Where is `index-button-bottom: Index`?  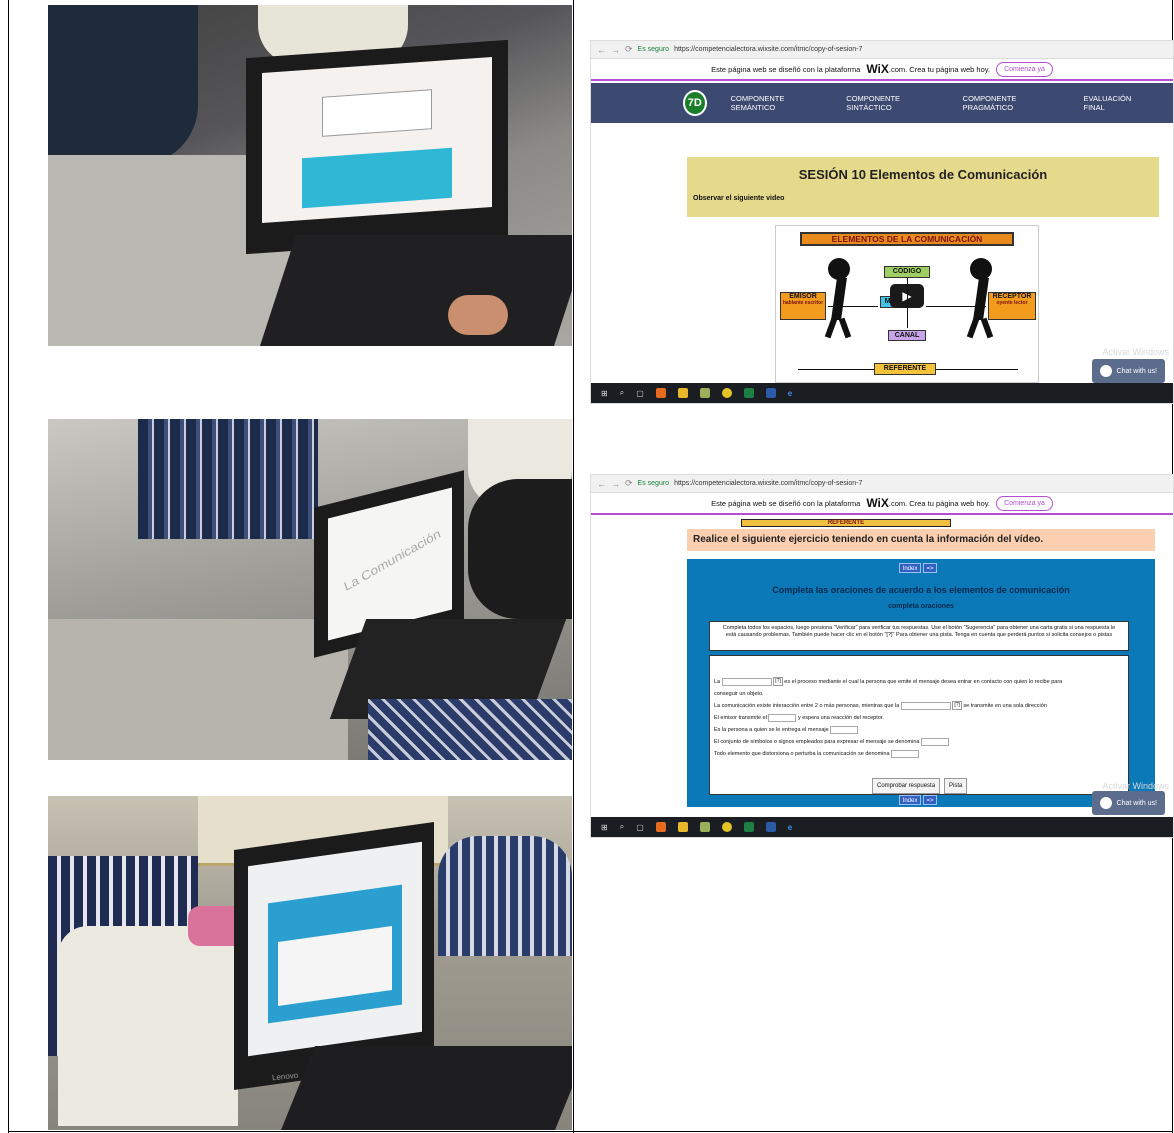
index-button-bottom: Index is located at coordinates (910, 800).